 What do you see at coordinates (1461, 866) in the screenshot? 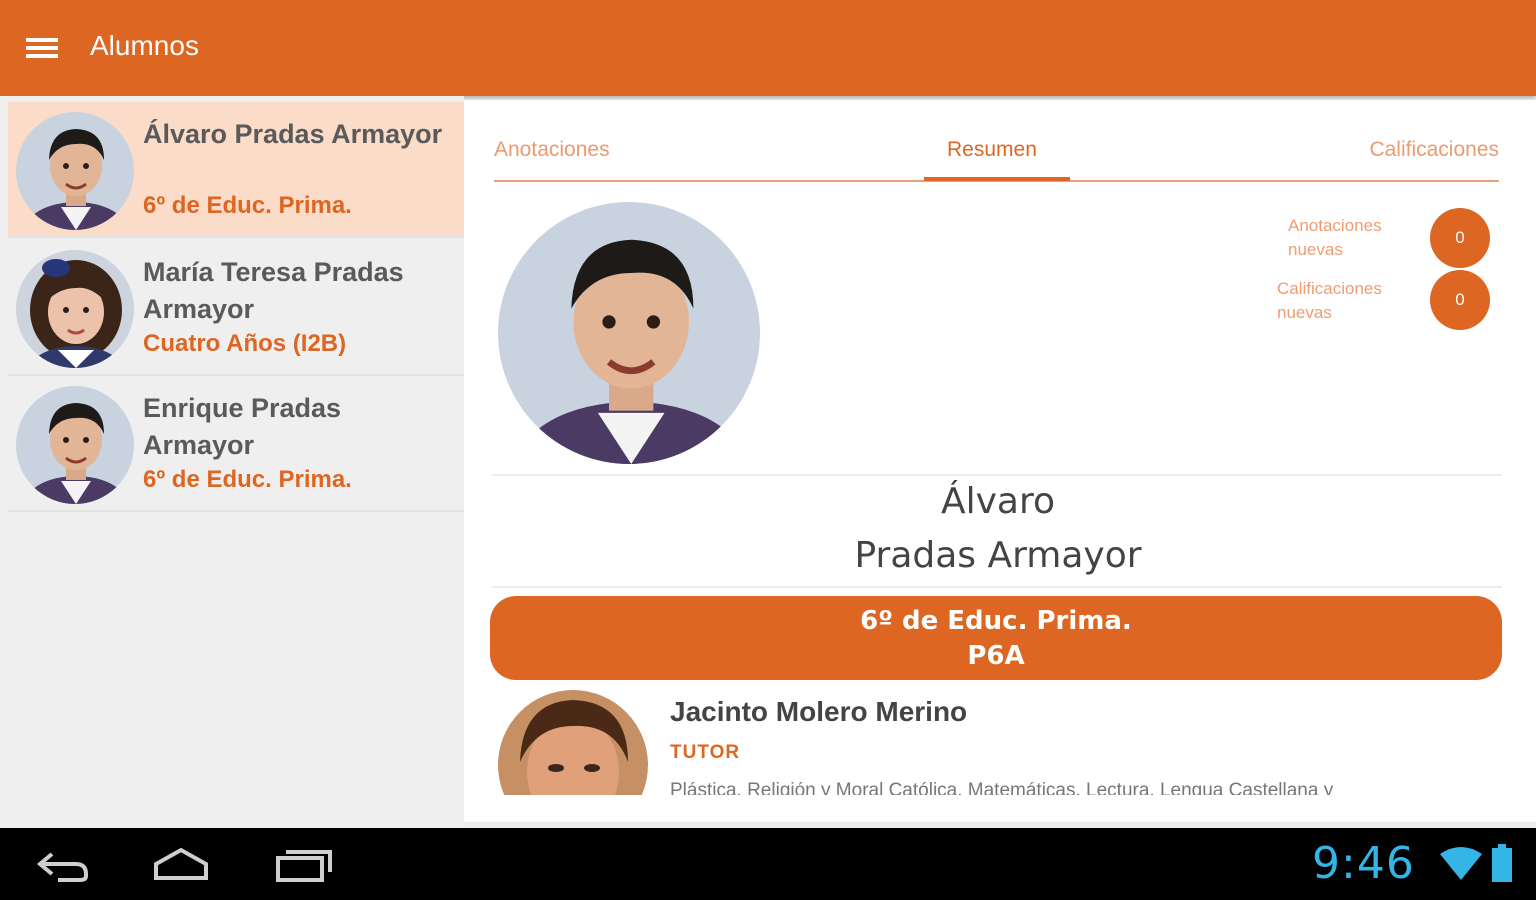
I see `wifi-icon` at bounding box center [1461, 866].